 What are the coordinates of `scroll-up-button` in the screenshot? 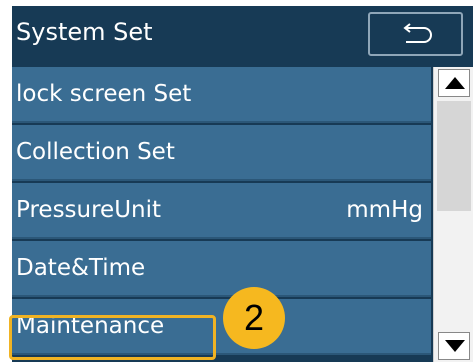 It's located at (454, 83).